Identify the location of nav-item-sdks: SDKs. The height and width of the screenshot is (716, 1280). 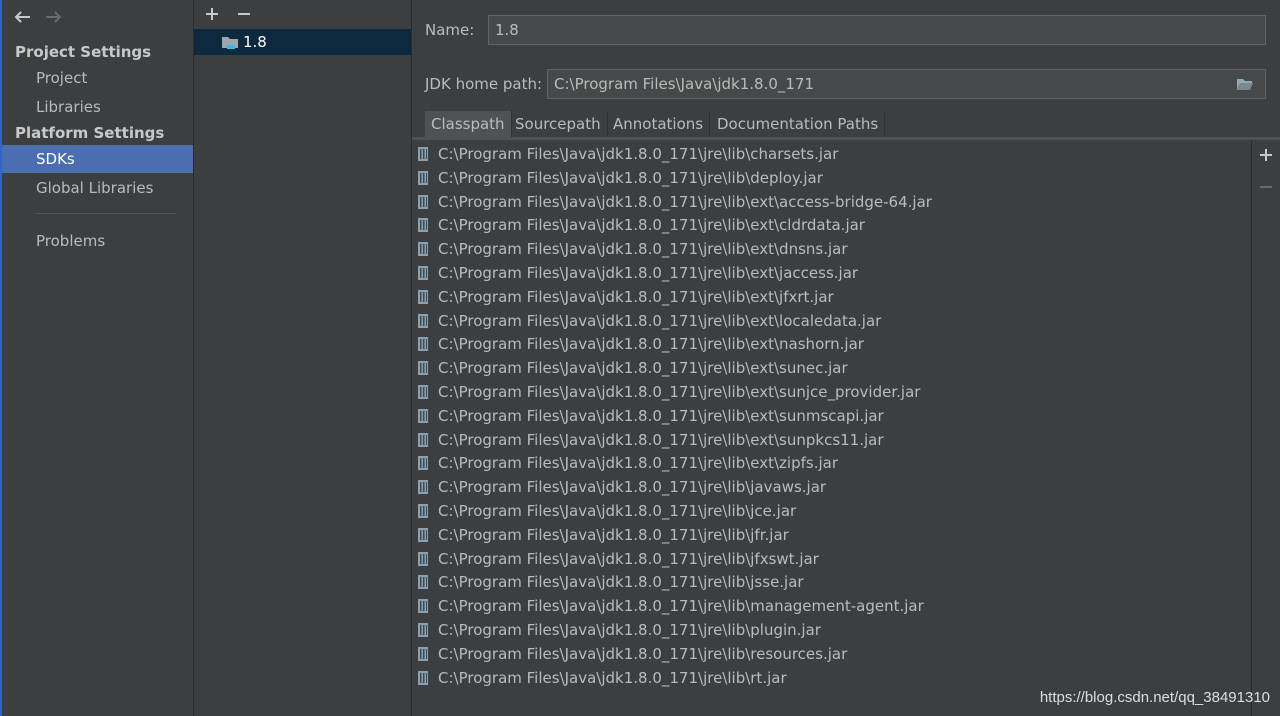
(97, 159).